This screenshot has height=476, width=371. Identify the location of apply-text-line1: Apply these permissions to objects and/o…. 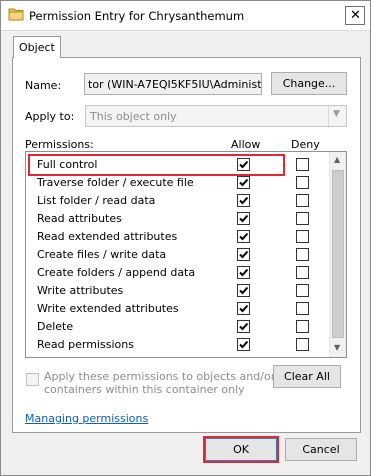
(160, 376).